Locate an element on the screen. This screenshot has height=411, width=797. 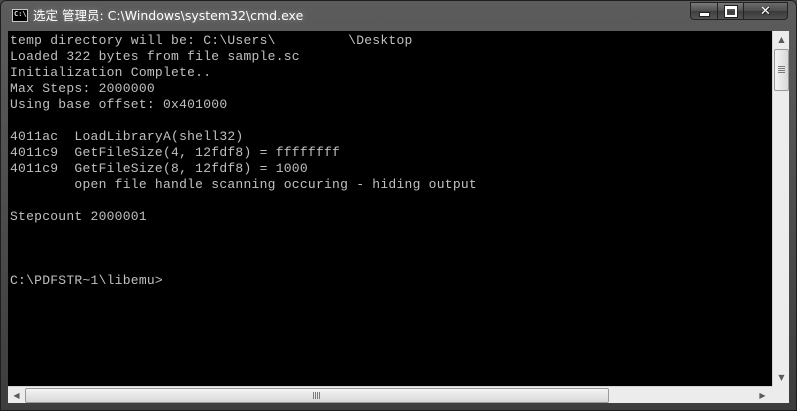
maximize-icon is located at coordinates (730, 11).